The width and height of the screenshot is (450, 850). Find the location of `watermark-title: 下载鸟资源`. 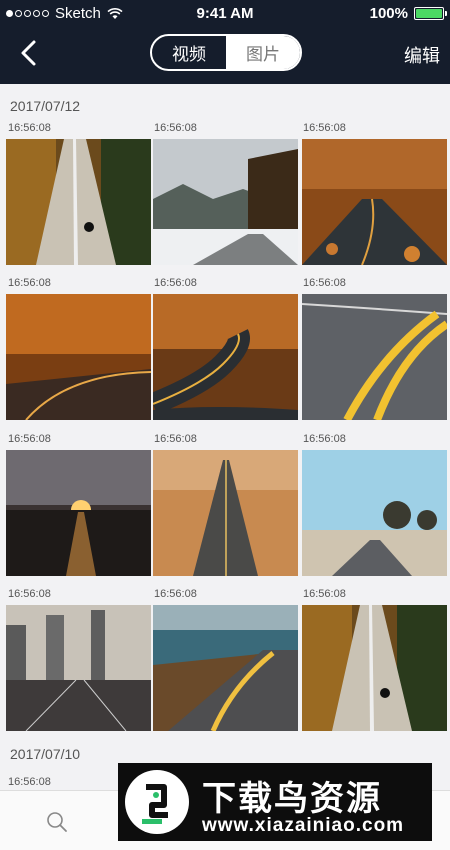

watermark-title: 下载鸟资源 is located at coordinates (292, 799).